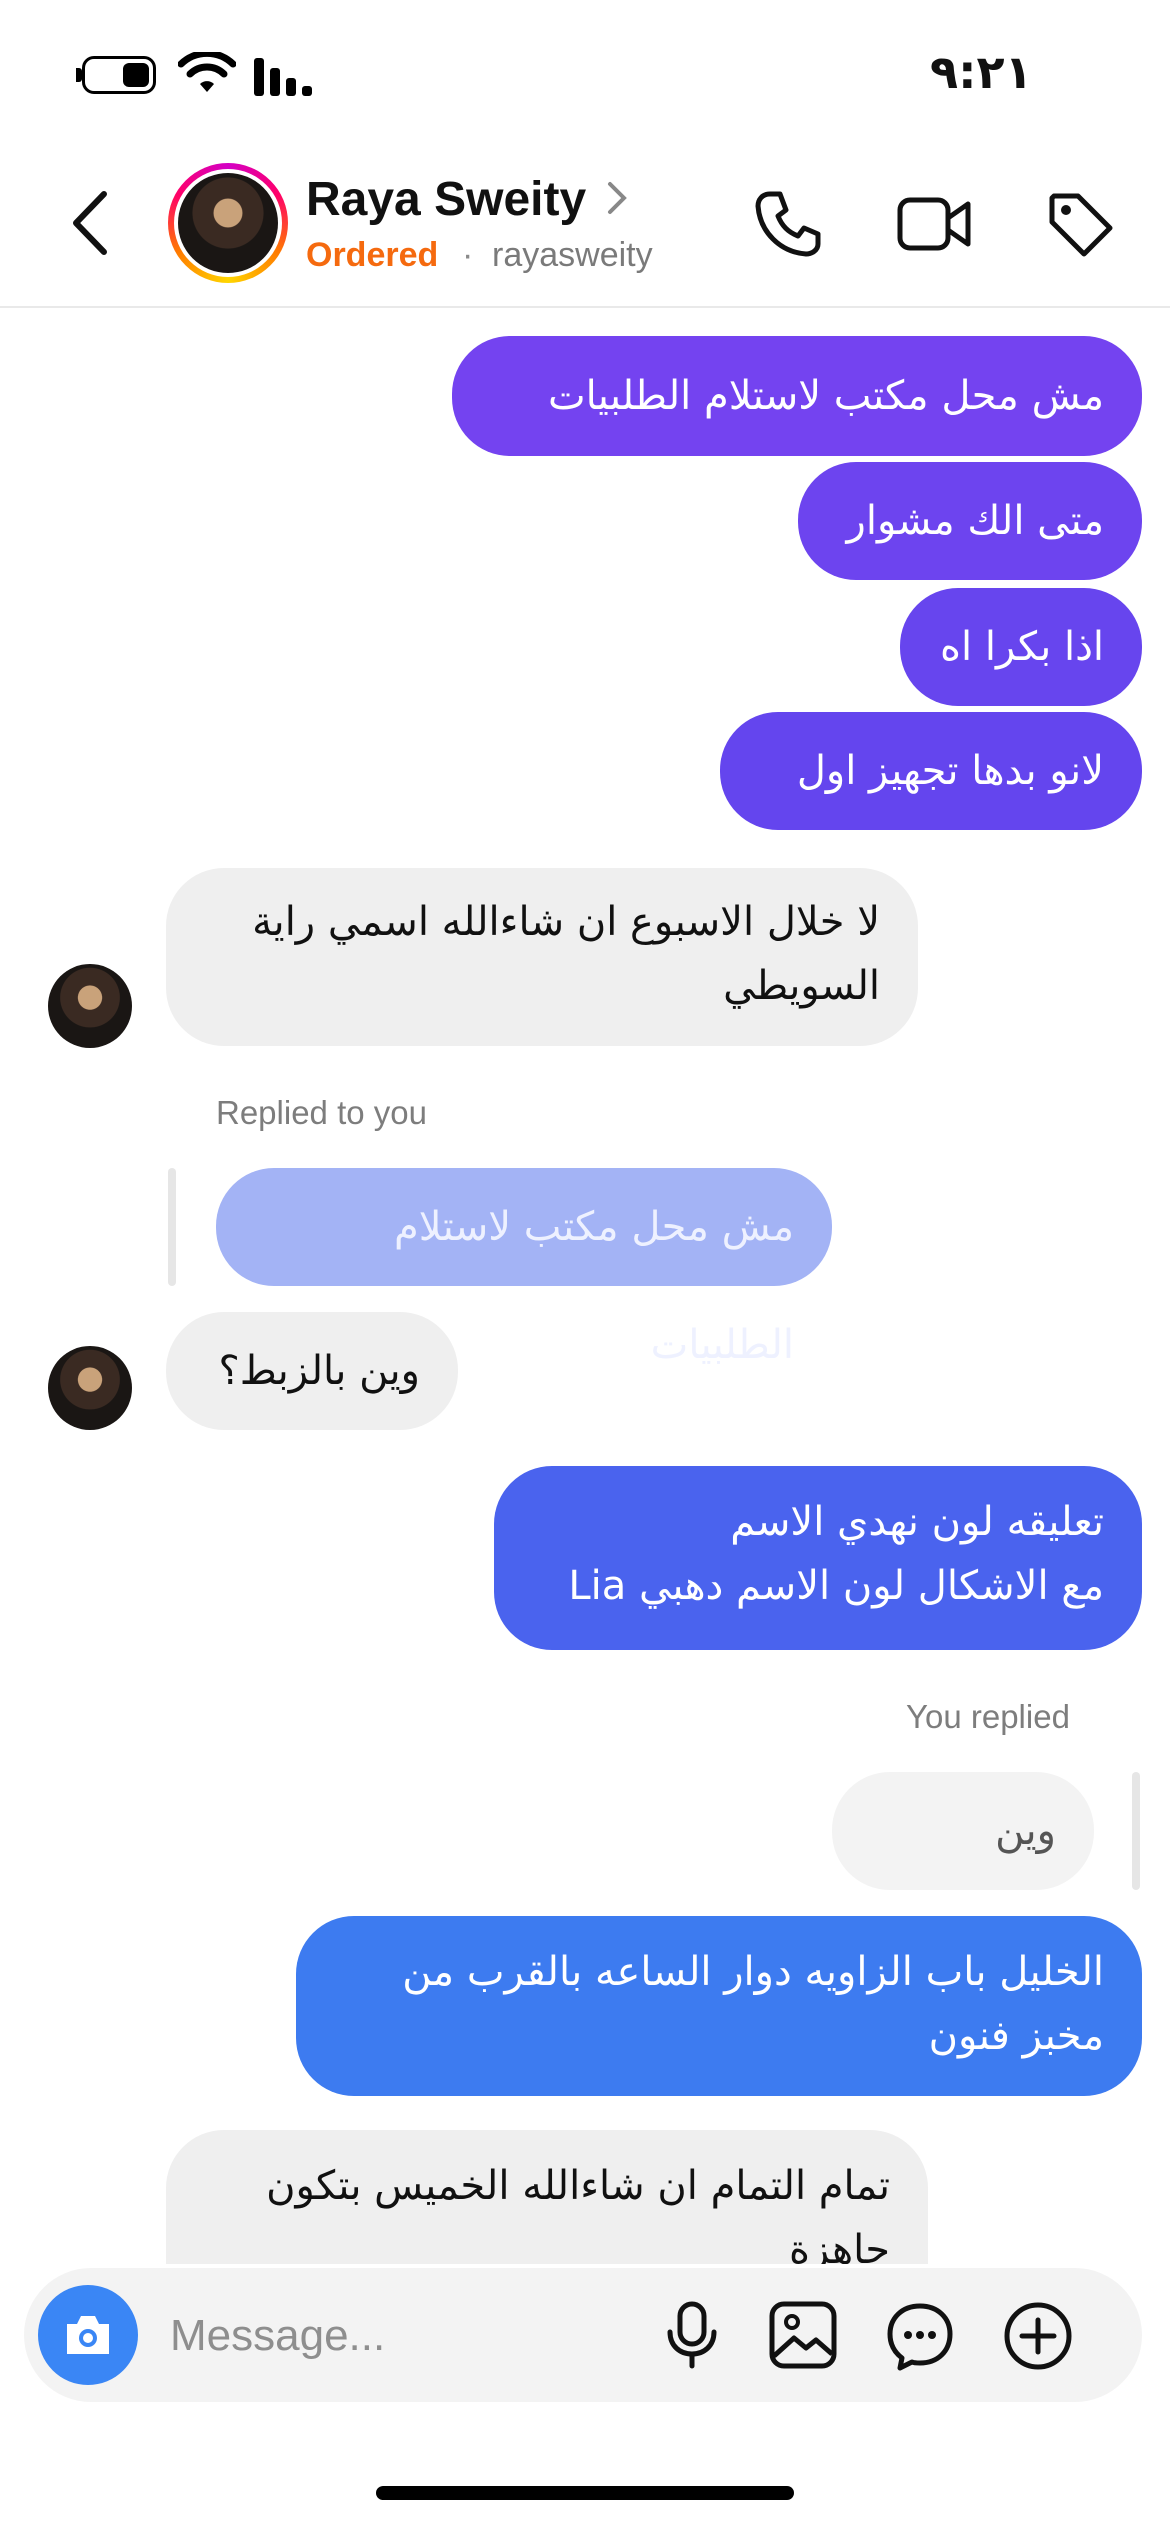  What do you see at coordinates (90, 223) in the screenshot?
I see `back-chevron-icon` at bounding box center [90, 223].